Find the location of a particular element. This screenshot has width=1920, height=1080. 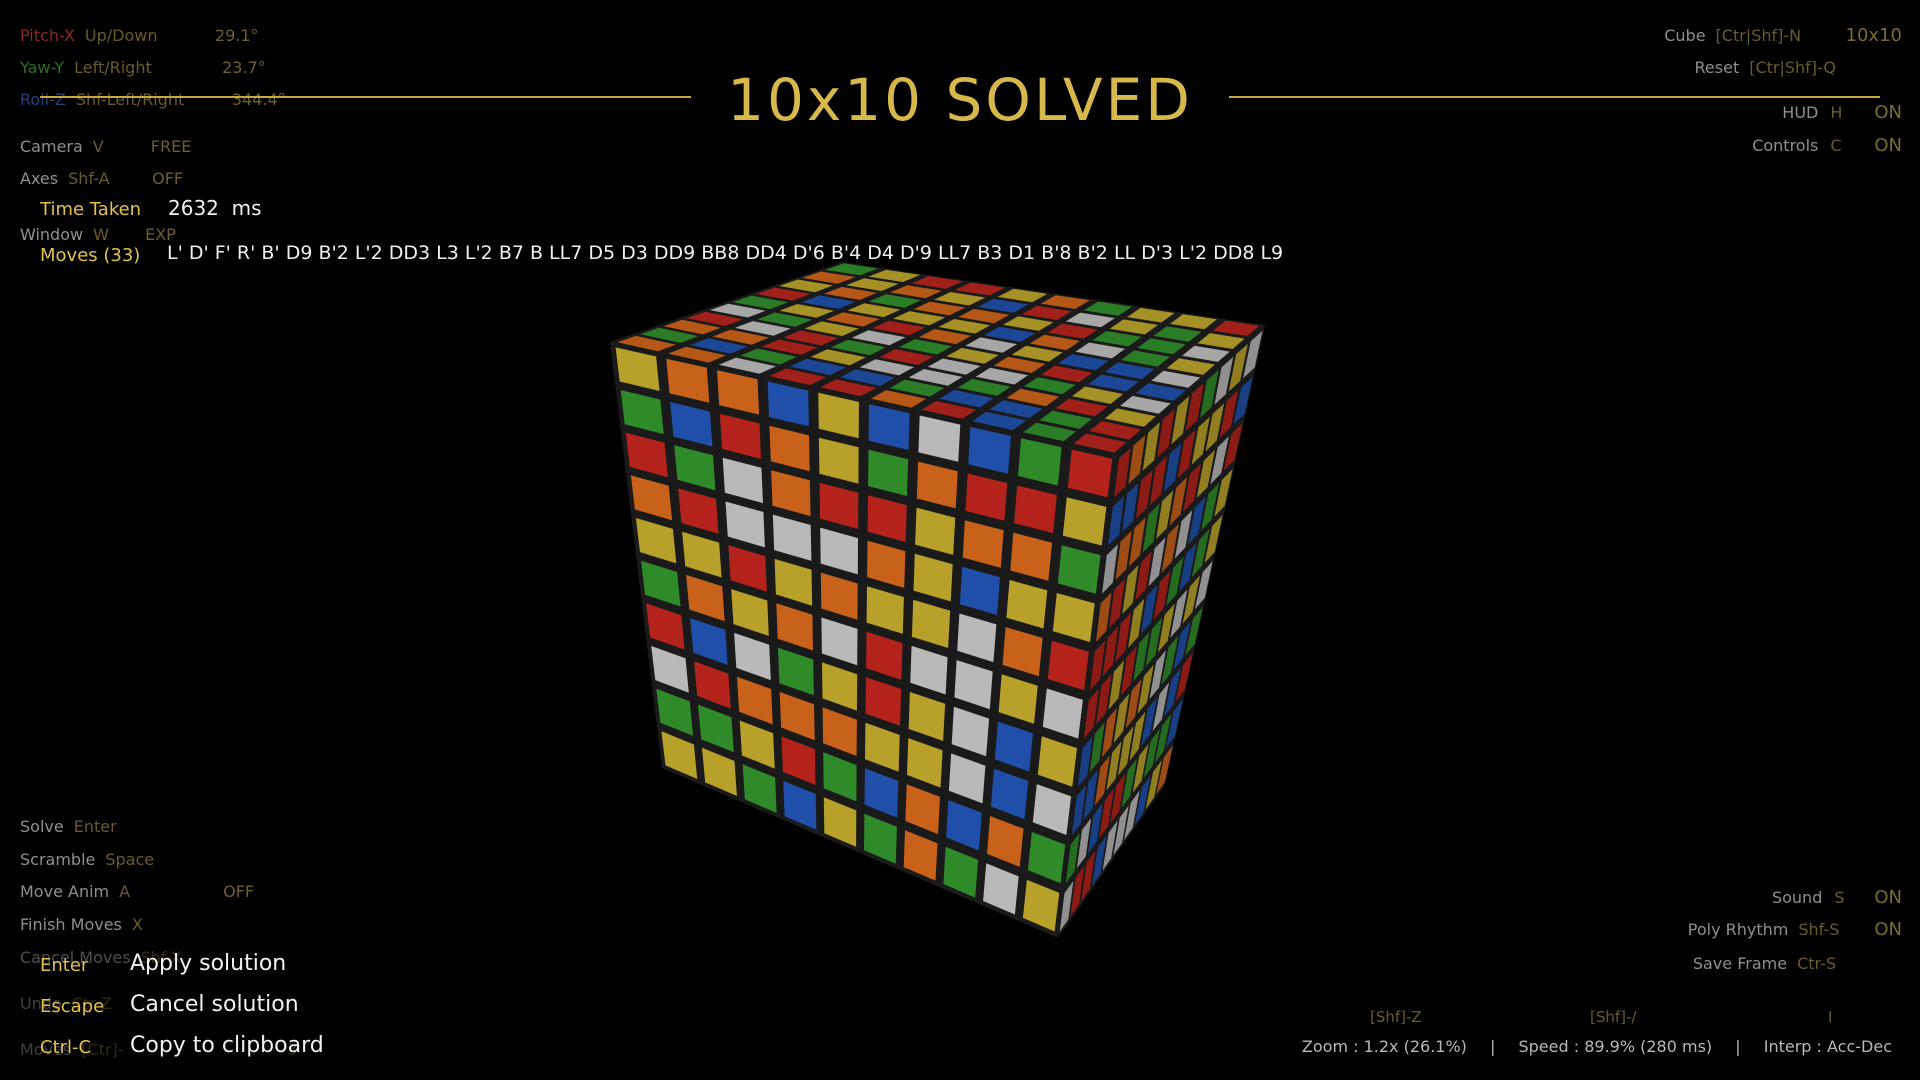

time-taken-label: Time Taken is located at coordinates (91, 209).